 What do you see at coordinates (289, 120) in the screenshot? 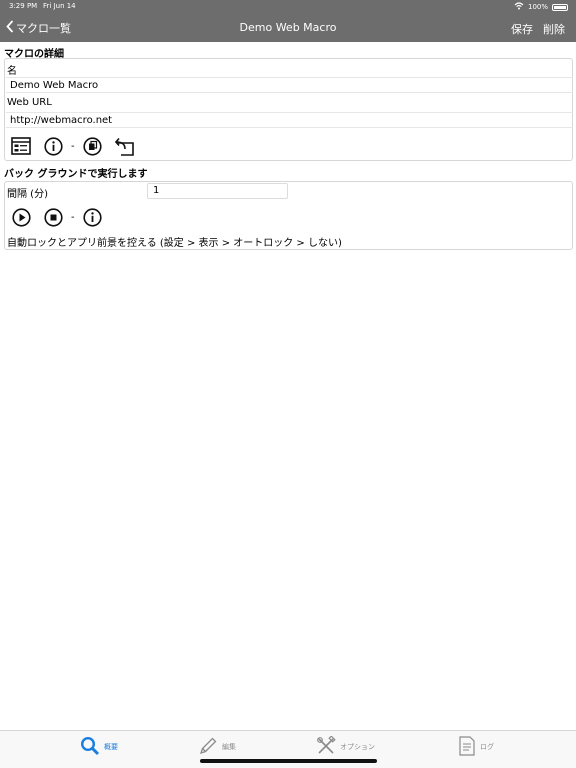
I see `url-field: http://webmacro.net` at bounding box center [289, 120].